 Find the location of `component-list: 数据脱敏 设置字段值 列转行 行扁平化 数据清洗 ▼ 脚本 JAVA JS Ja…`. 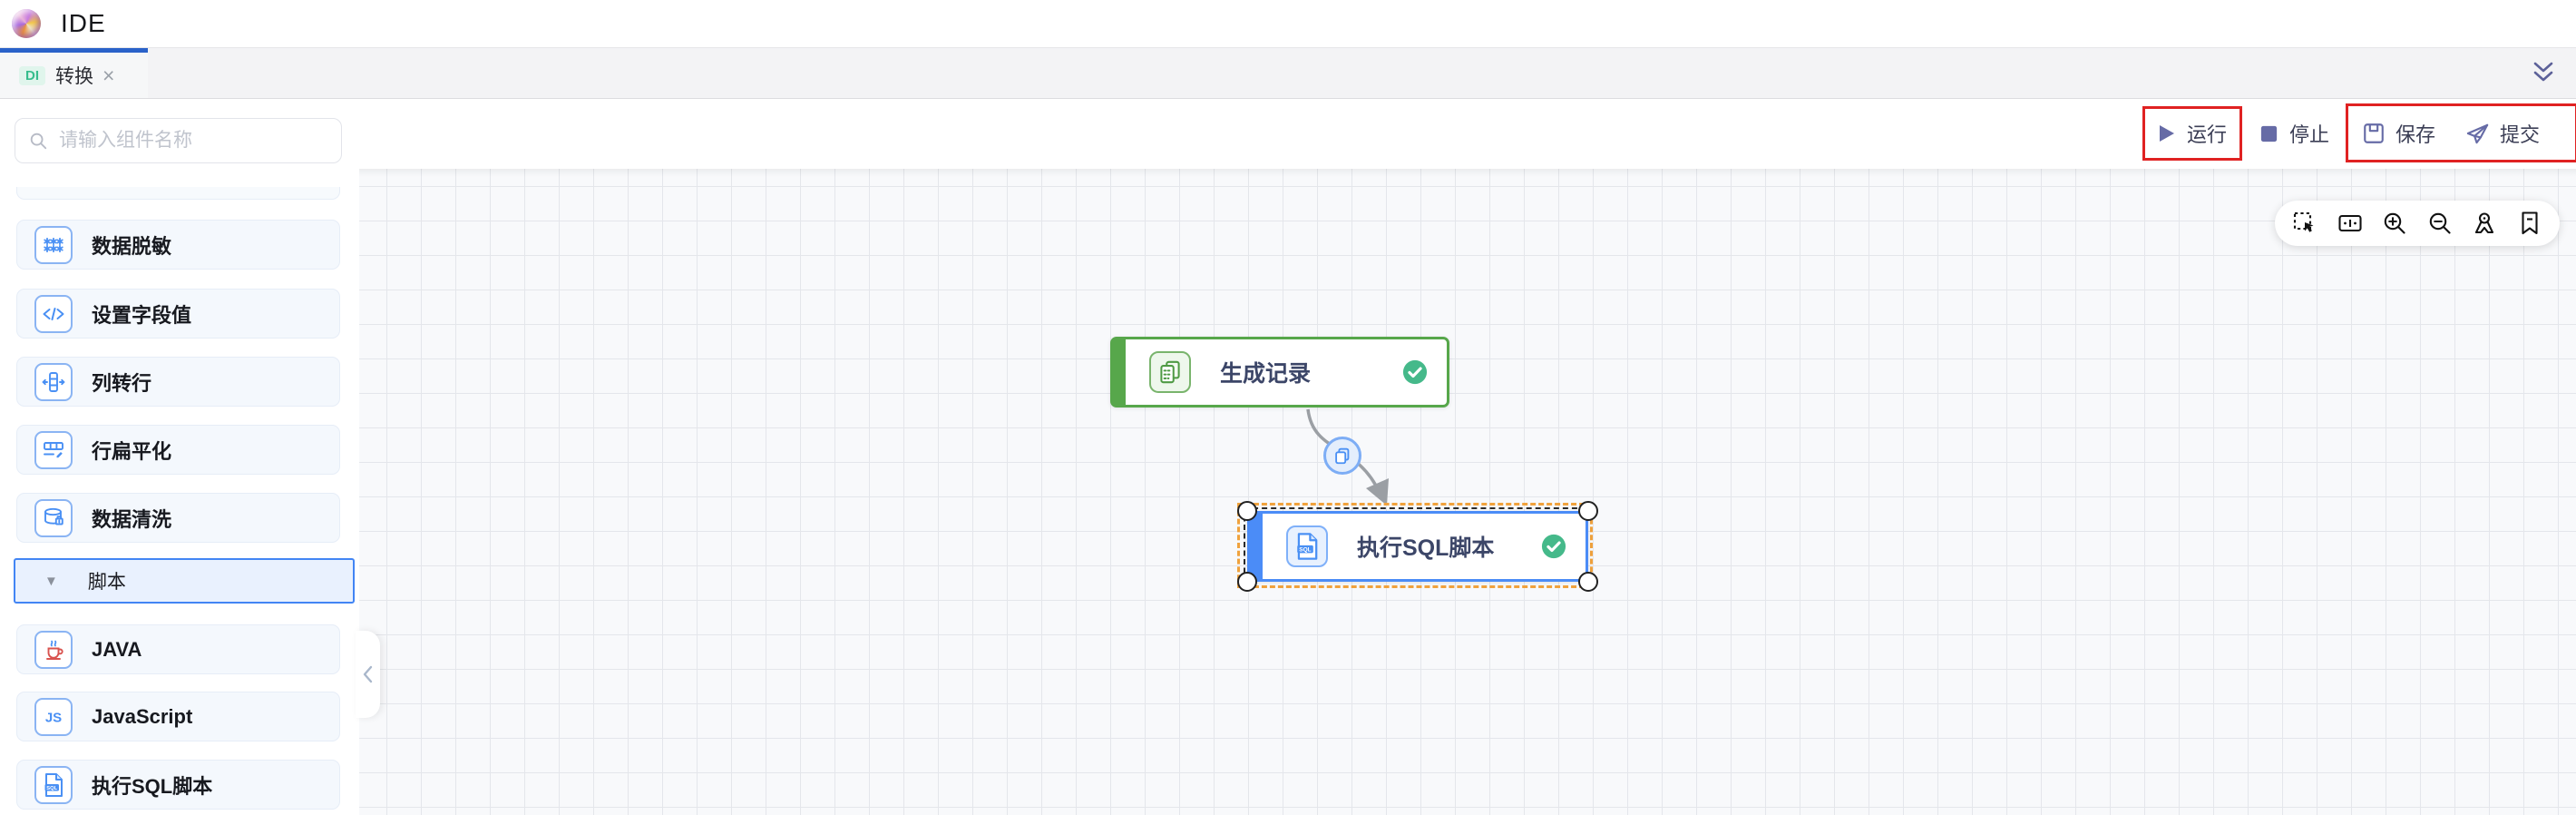

component-list: 数据脱敏 设置字段值 列转行 行扁平化 数据清洗 ▼ 脚本 JAVA JS Ja… is located at coordinates (178, 492).